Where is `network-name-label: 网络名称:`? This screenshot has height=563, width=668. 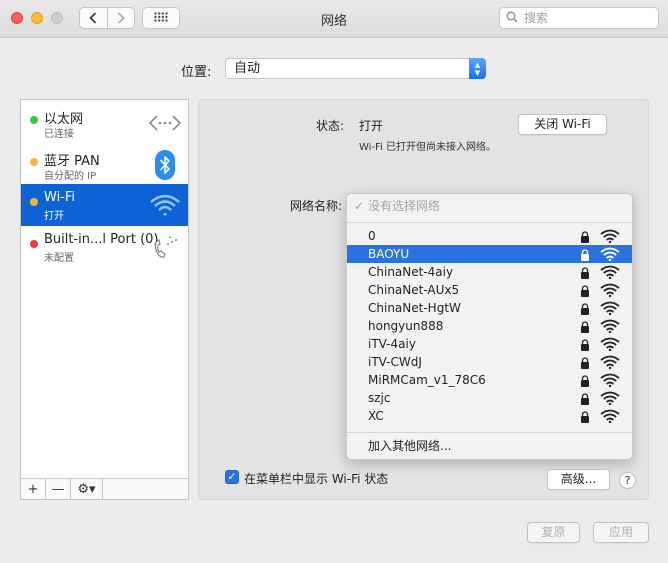 network-name-label: 网络名称: is located at coordinates (316, 206).